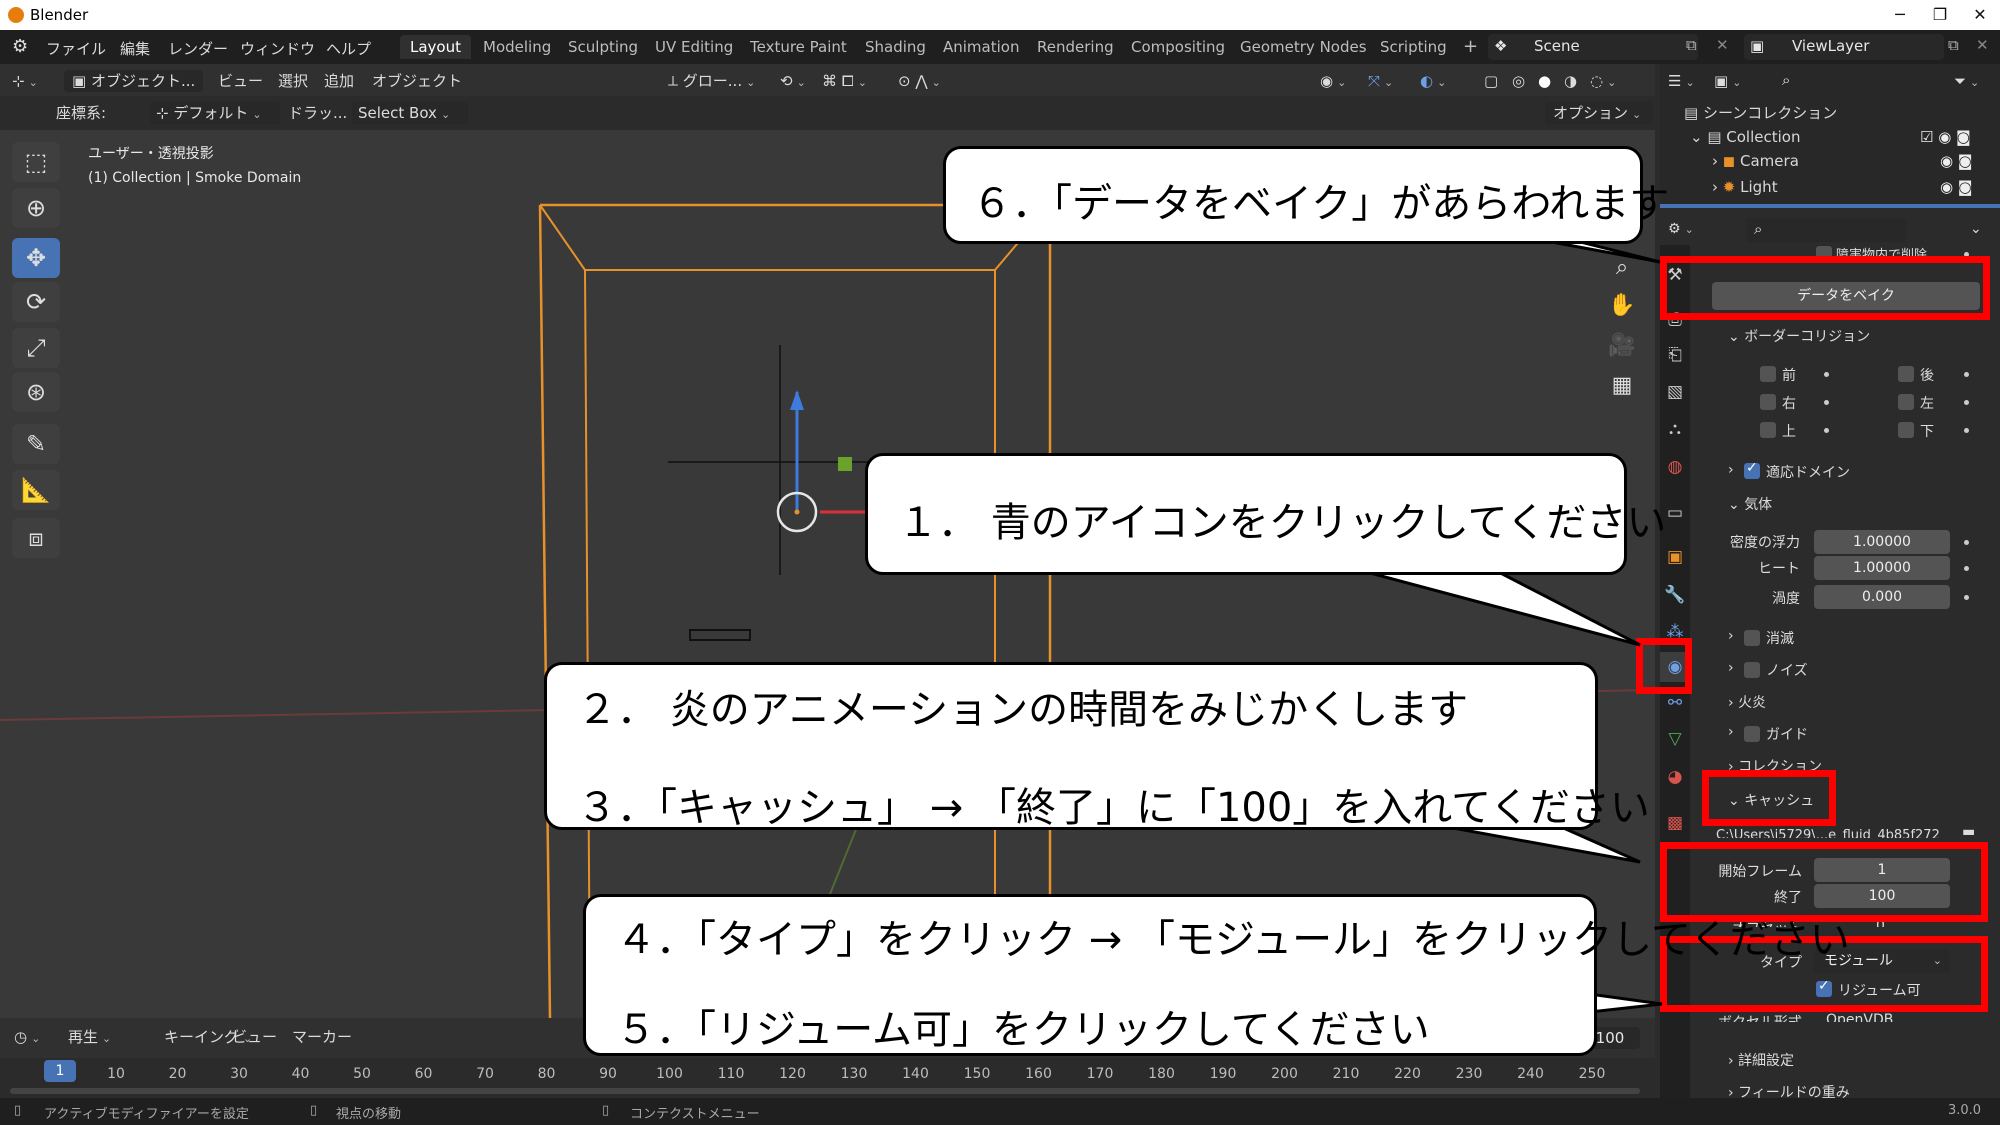  What do you see at coordinates (1113, 808) in the screenshot?
I see `callout-3-text: ３．「キャッシュ」 → 「終了」に「100」を入れてください` at bounding box center [1113, 808].